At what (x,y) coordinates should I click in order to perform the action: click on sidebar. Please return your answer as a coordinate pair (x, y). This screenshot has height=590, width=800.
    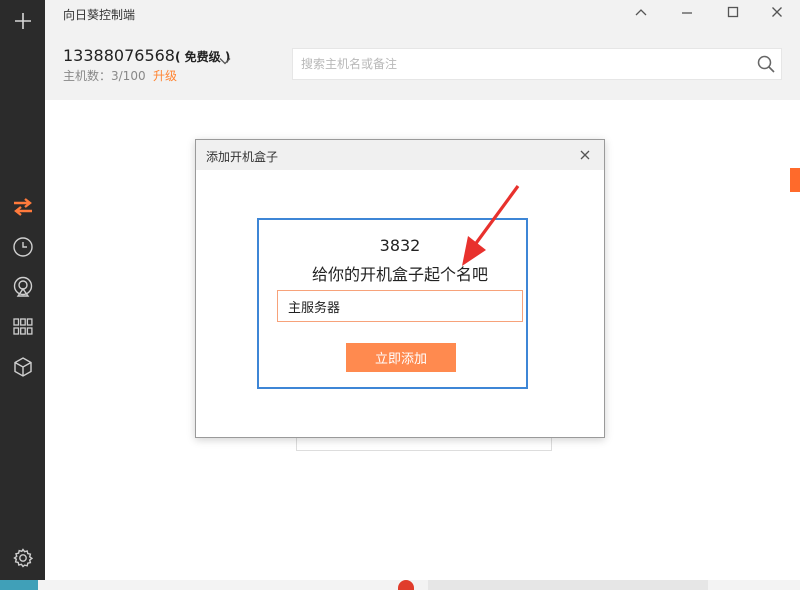
    Looking at the image, I should click on (22, 295).